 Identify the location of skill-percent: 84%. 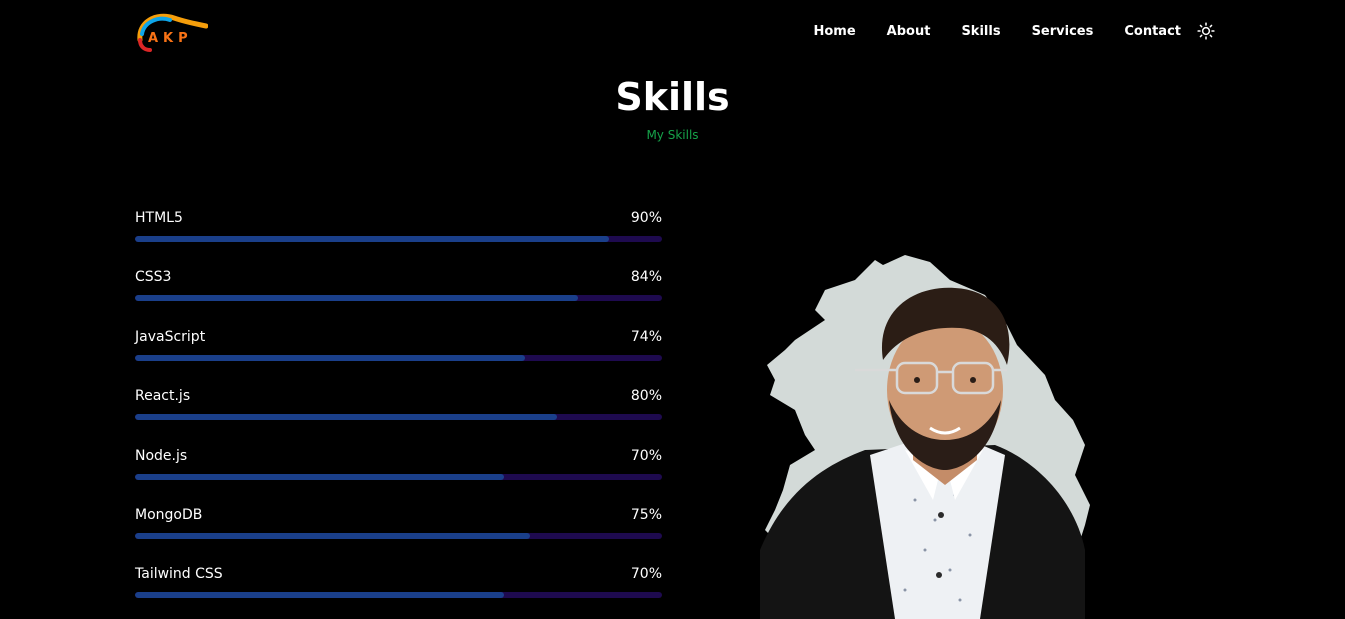
(646, 277).